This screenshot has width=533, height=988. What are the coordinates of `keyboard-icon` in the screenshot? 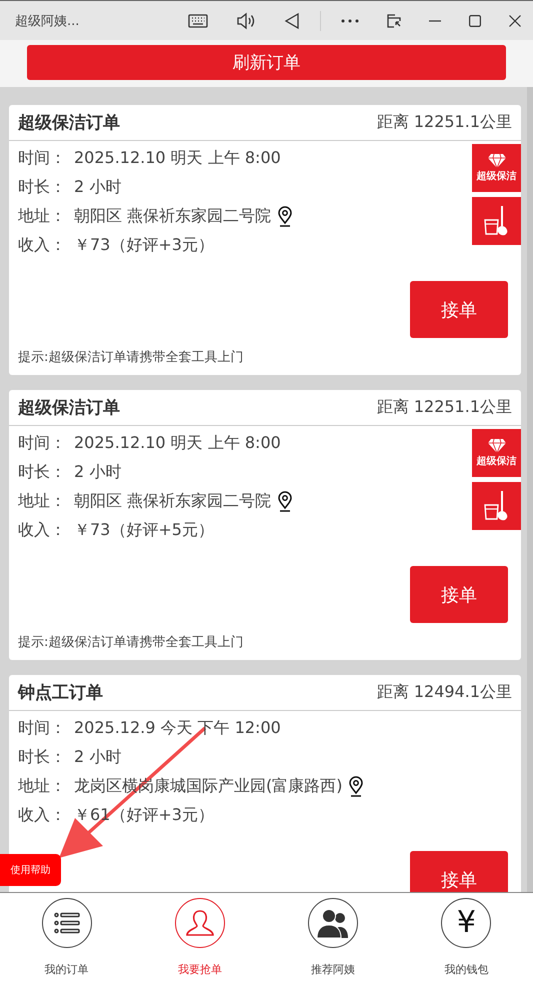 It's located at (198, 21).